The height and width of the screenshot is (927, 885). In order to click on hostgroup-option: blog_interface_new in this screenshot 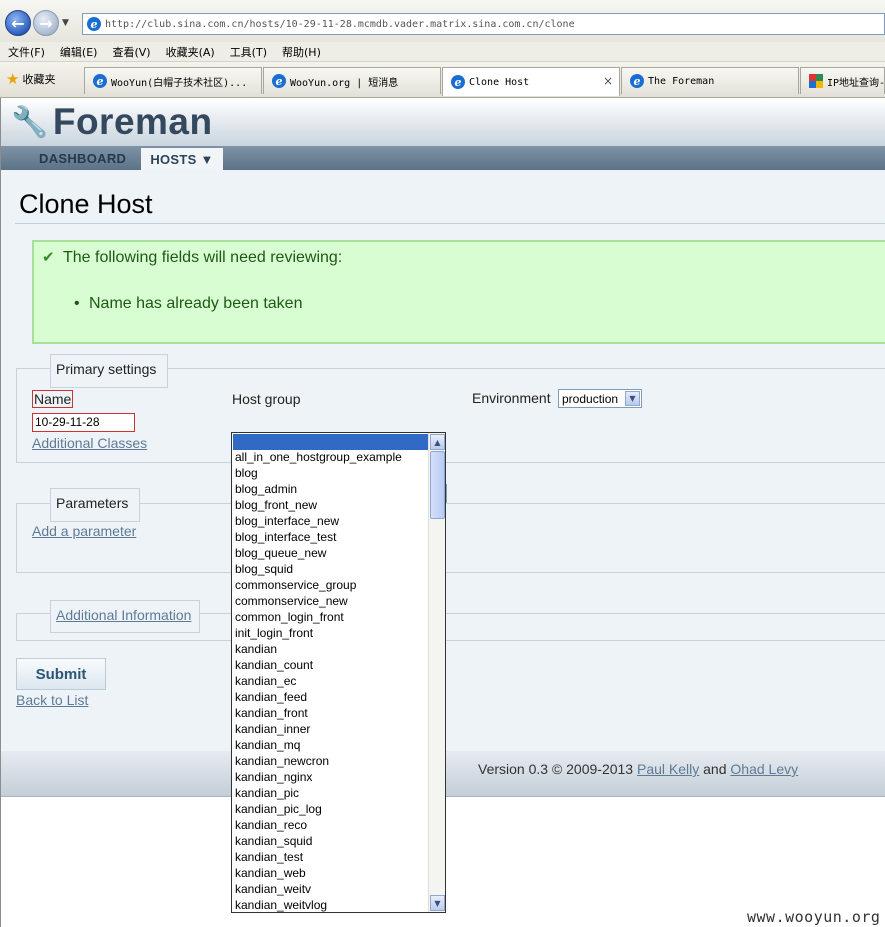, I will do `click(287, 521)`.